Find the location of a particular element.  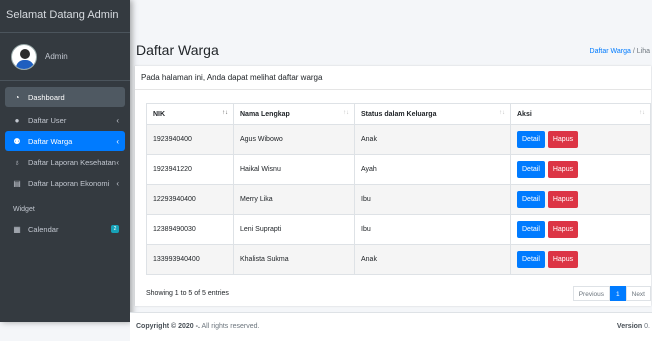

cell-nama: Merry Lika is located at coordinates (294, 199).